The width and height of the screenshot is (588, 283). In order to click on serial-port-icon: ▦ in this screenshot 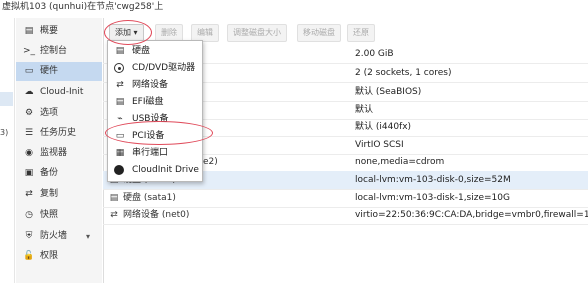, I will do `click(120, 153)`.